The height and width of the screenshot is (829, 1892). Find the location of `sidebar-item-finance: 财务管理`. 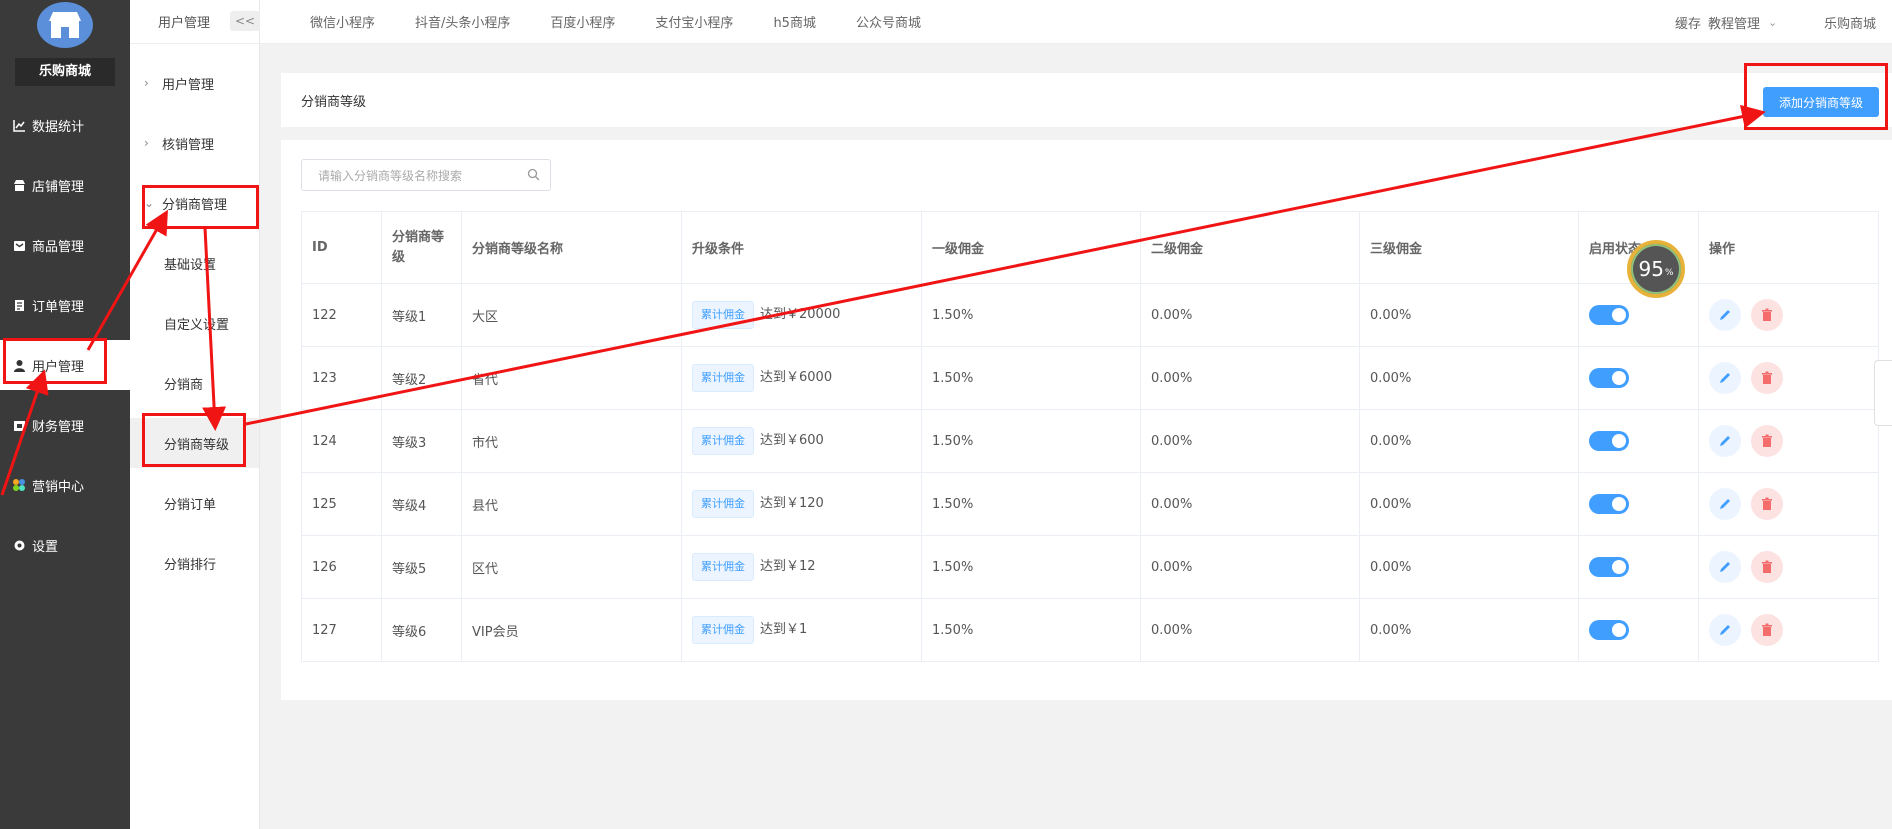

sidebar-item-finance: 财务管理 is located at coordinates (65, 425).